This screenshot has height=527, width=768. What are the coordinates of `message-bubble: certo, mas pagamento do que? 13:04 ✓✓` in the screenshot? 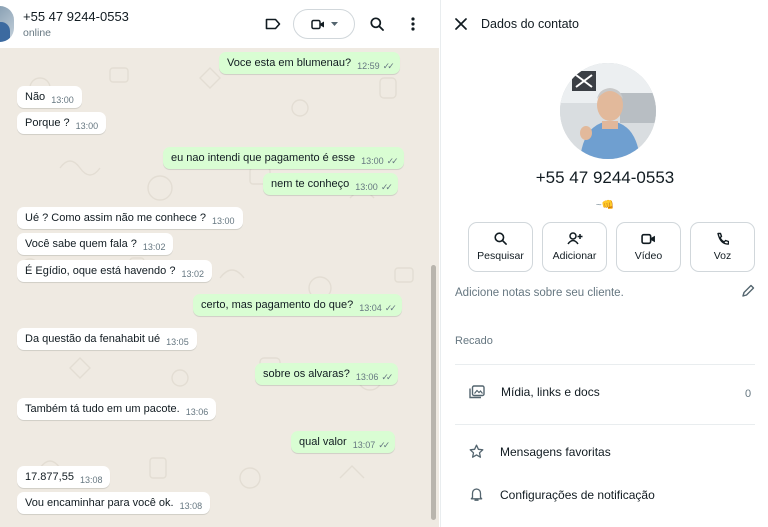 It's located at (297, 305).